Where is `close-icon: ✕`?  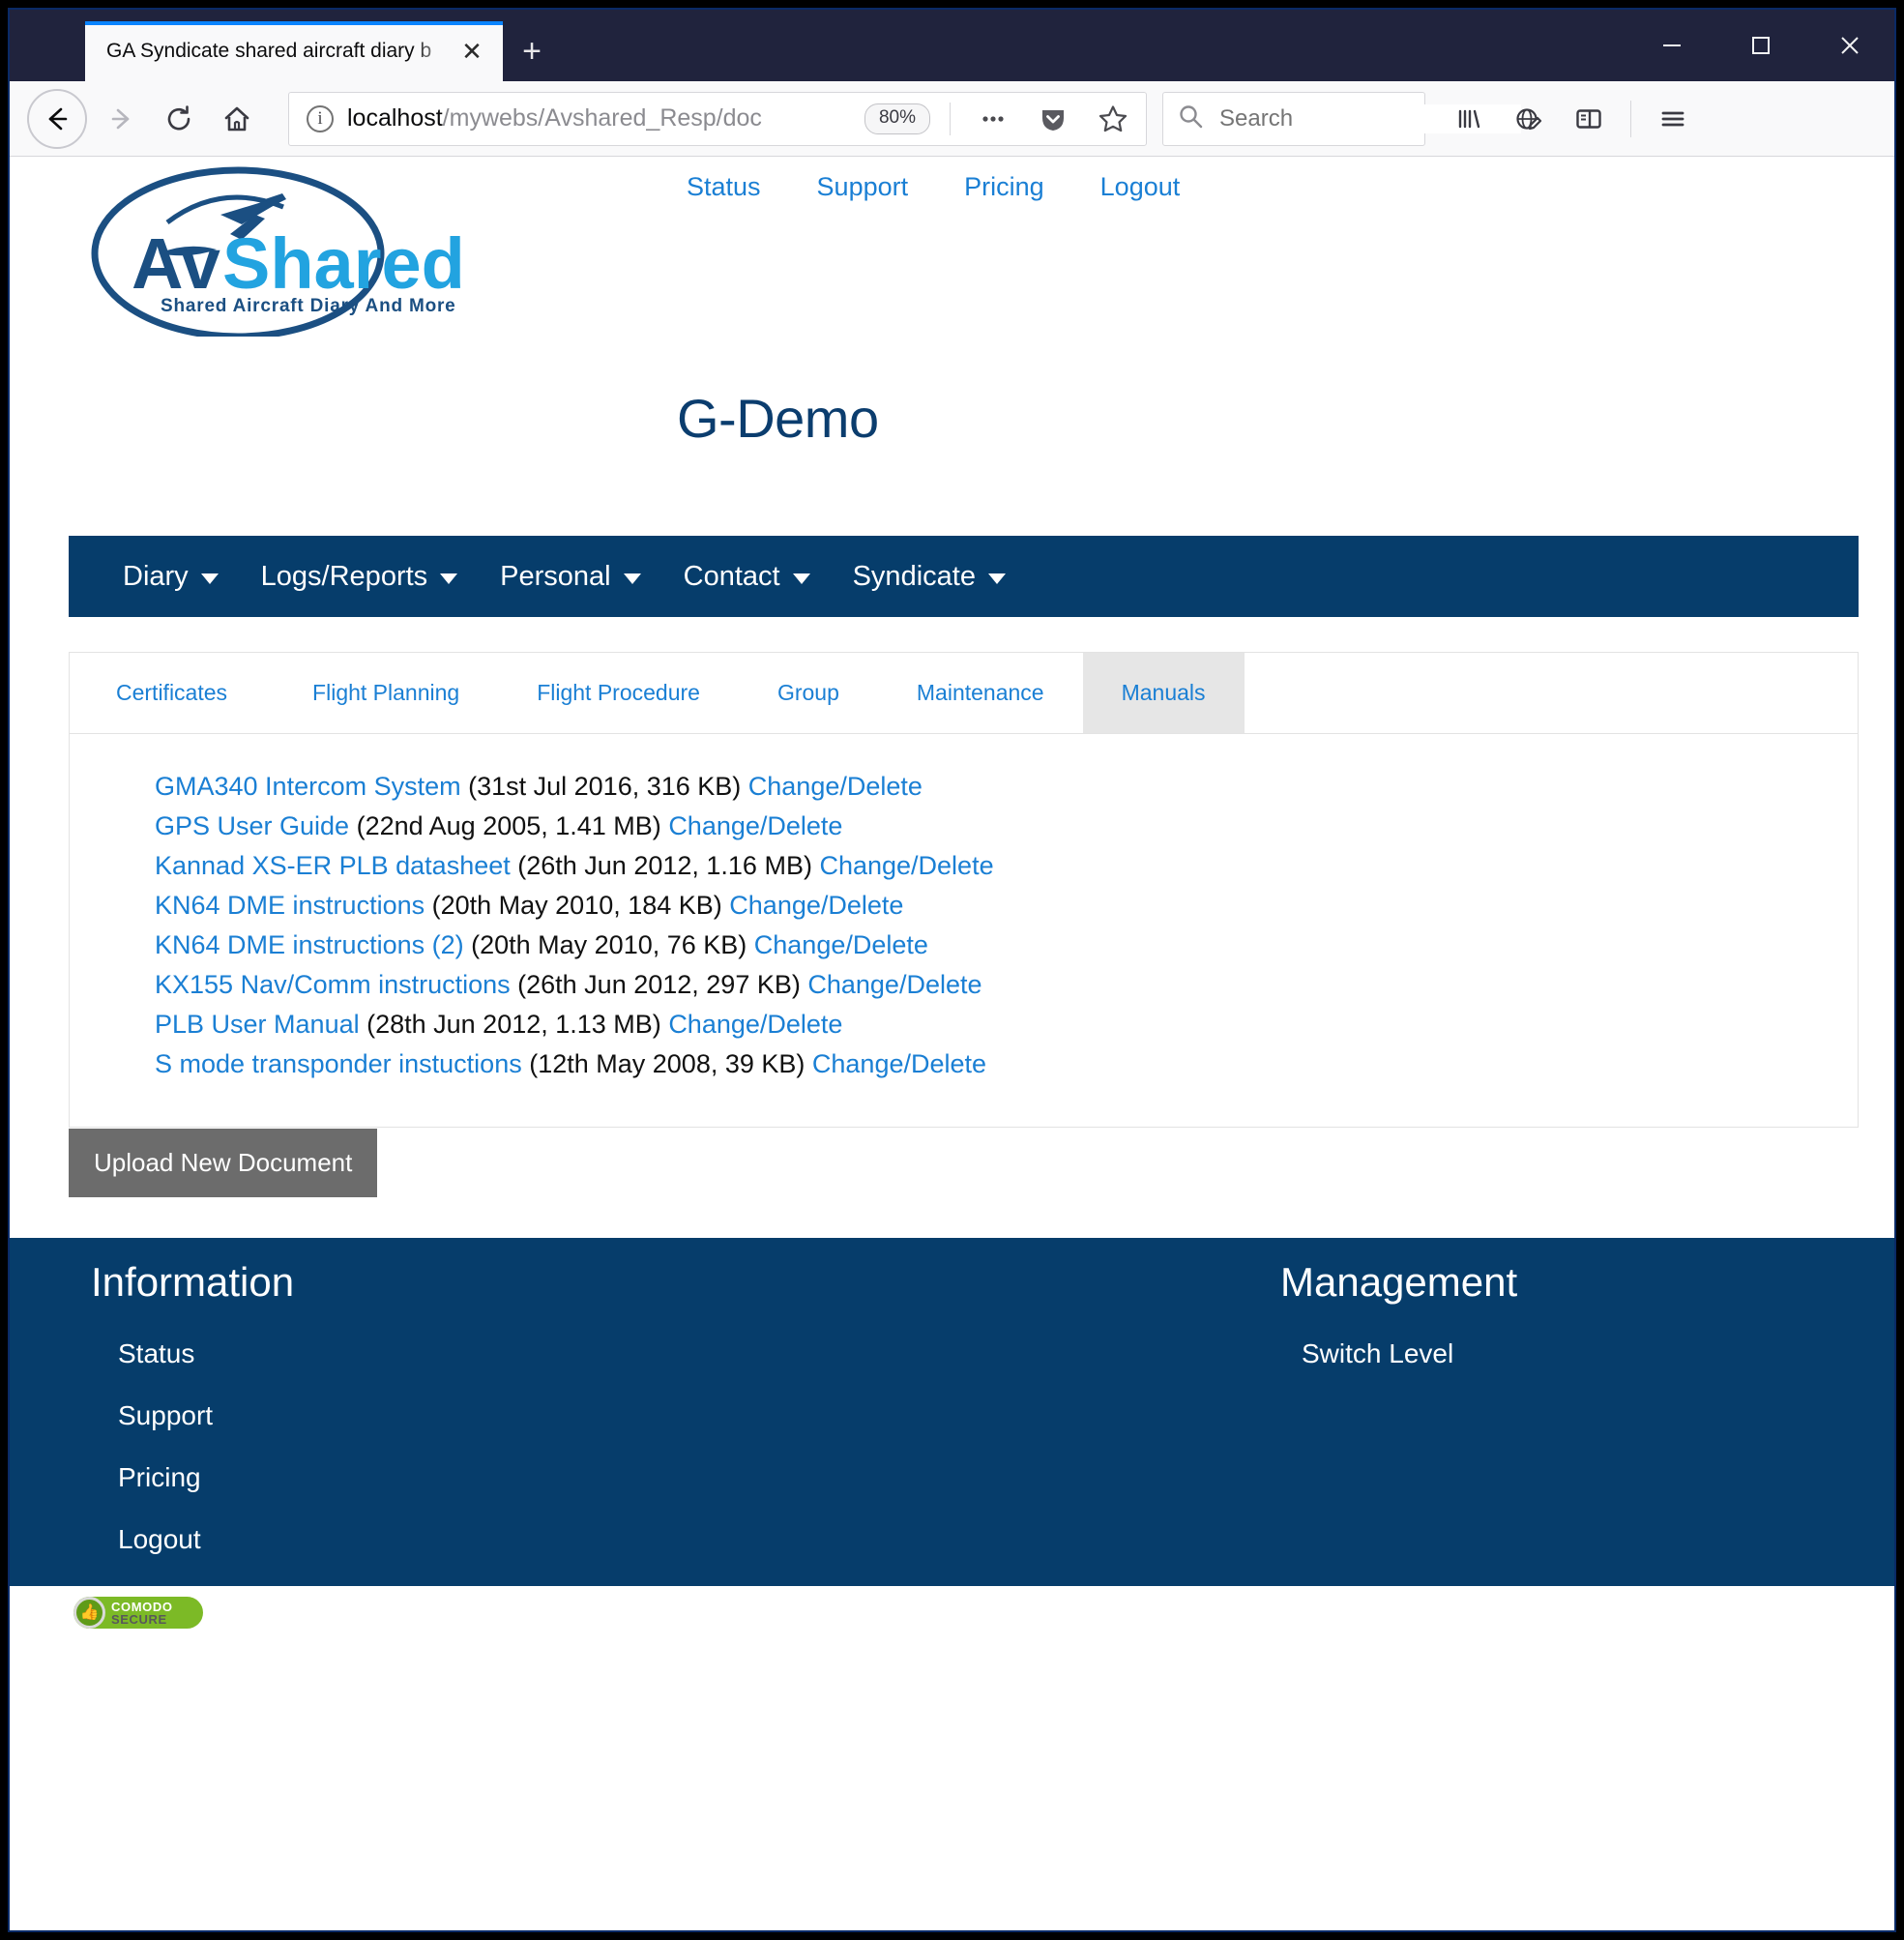 close-icon: ✕ is located at coordinates (472, 51).